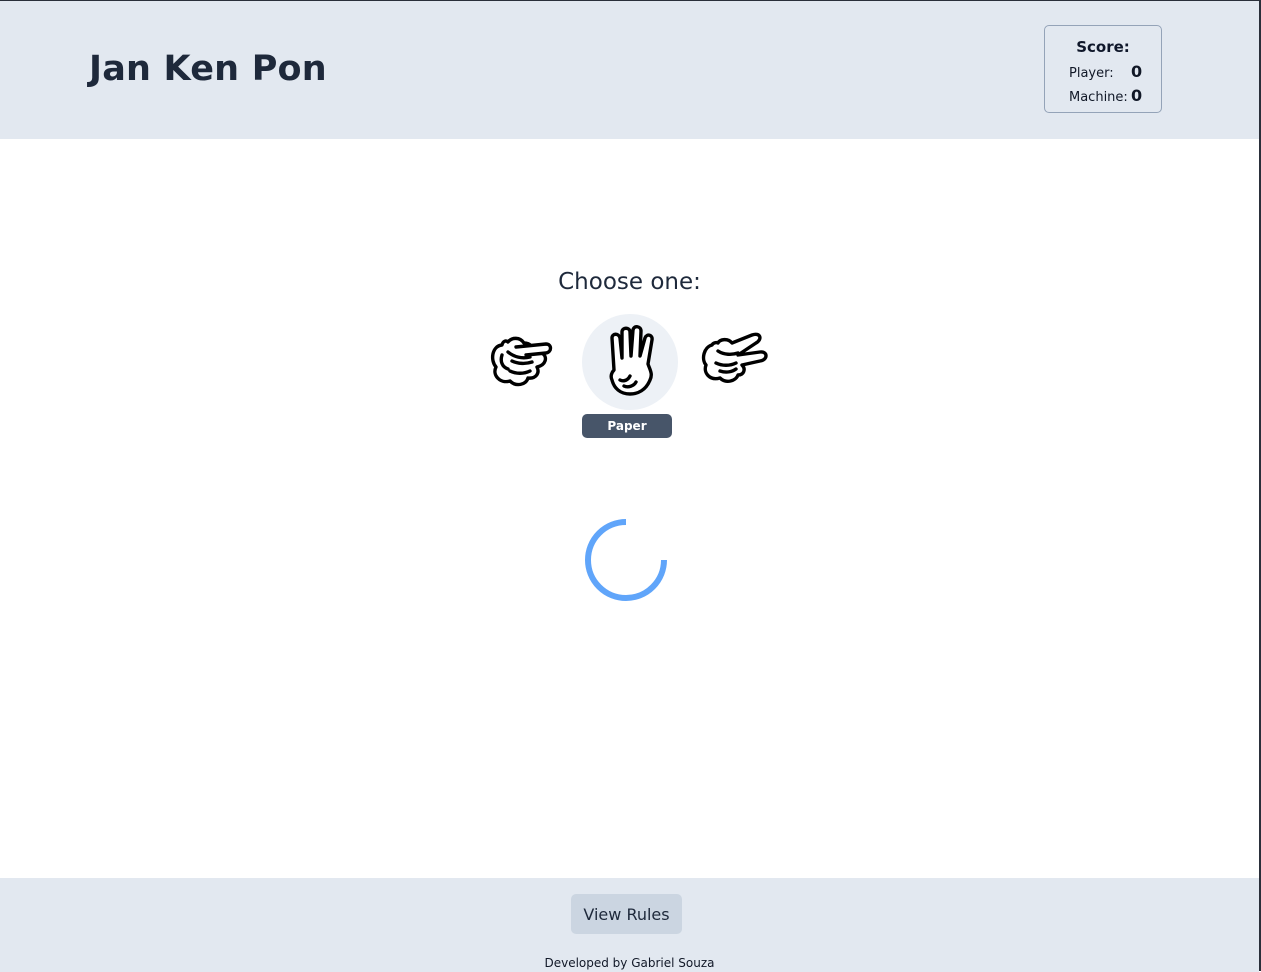 This screenshot has height=972, width=1261. I want to click on player-score-value: 0, so click(1137, 71).